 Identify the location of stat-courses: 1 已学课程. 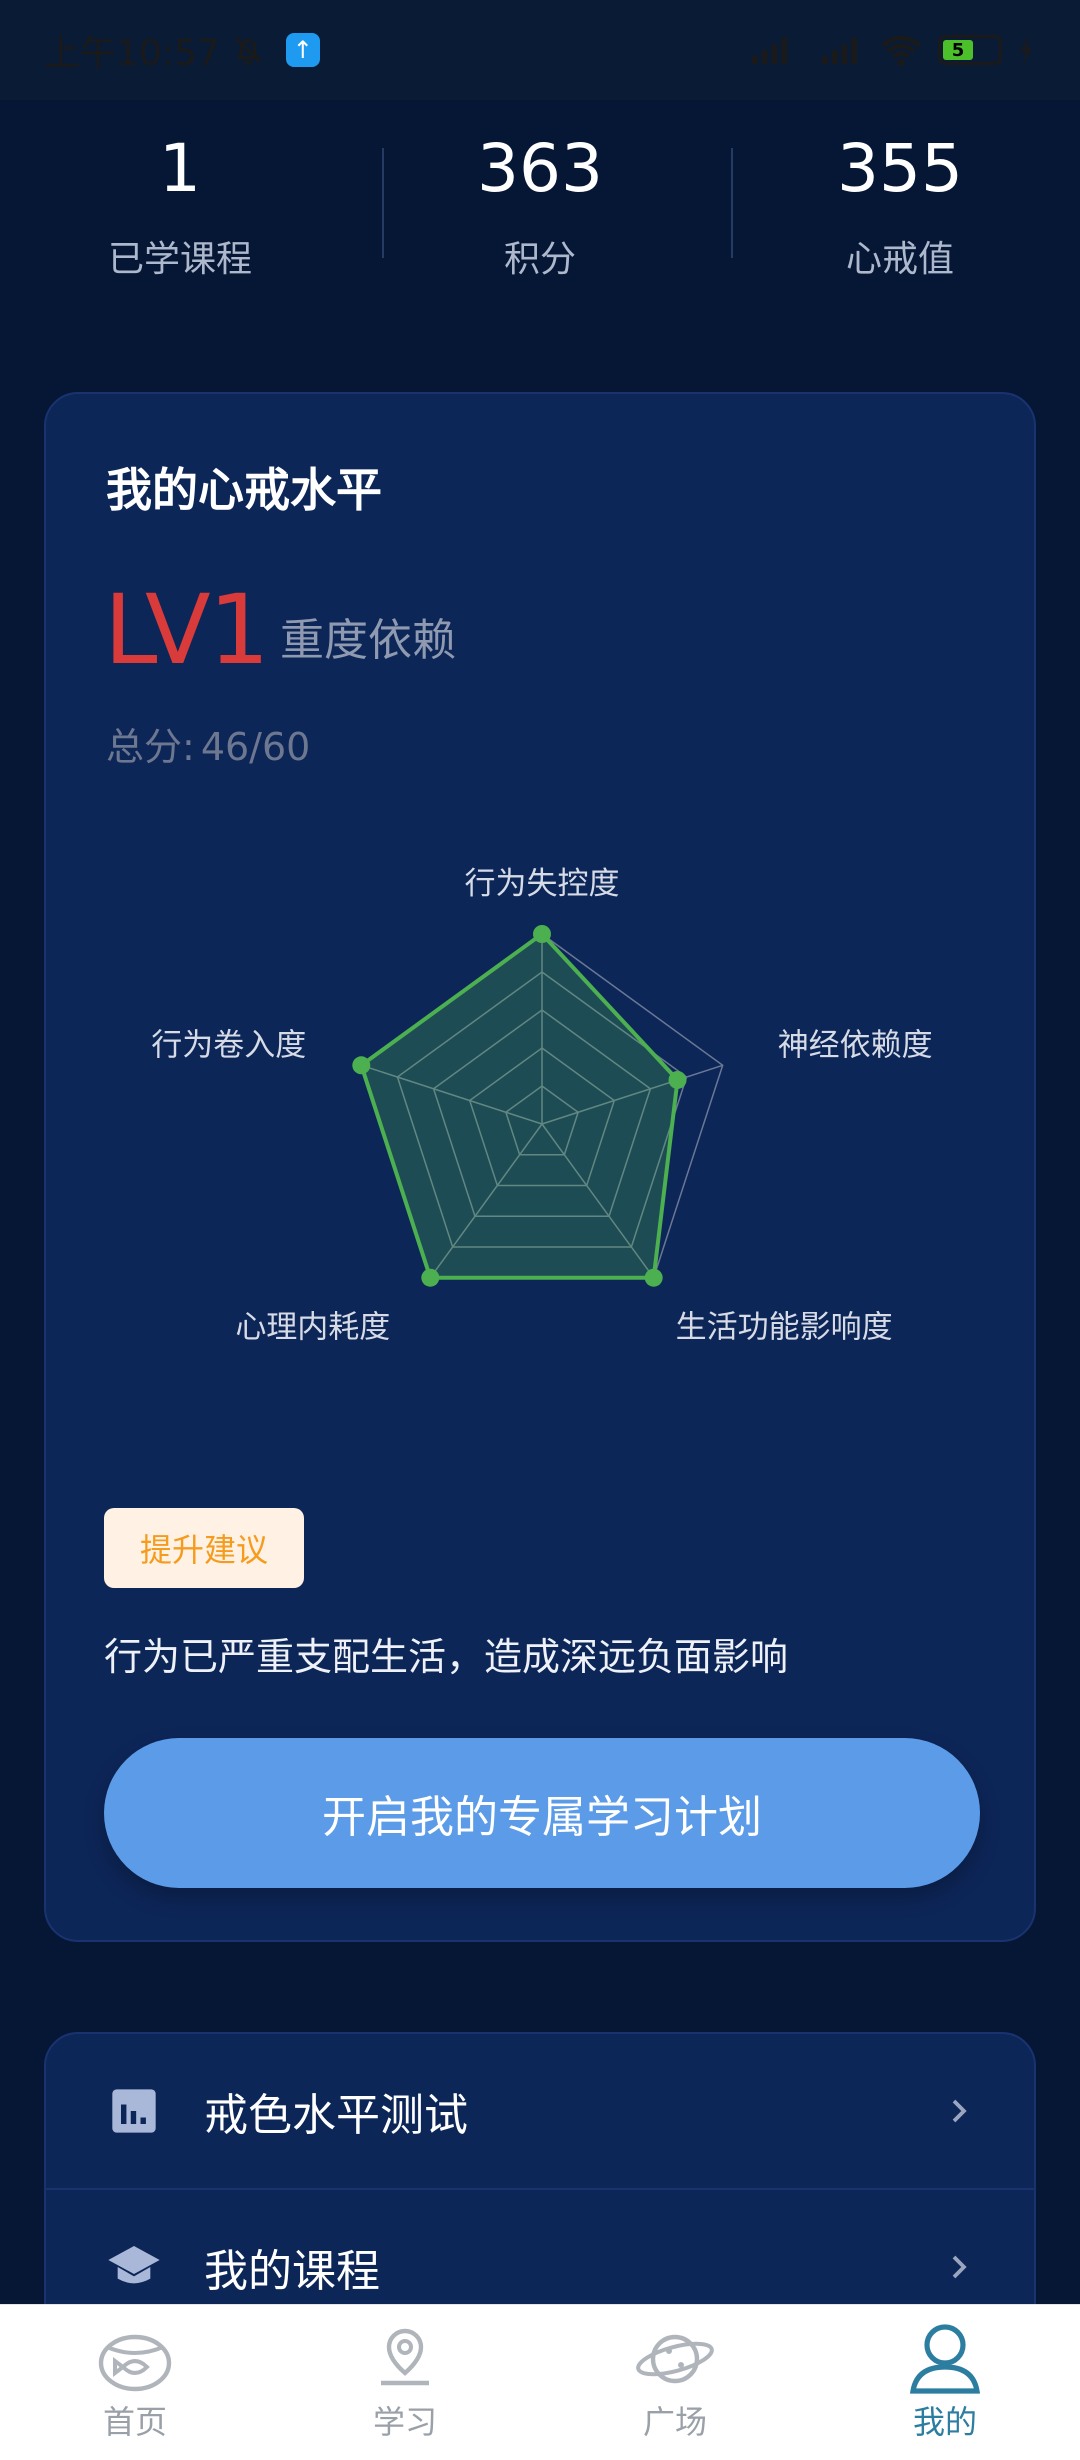
(180, 200).